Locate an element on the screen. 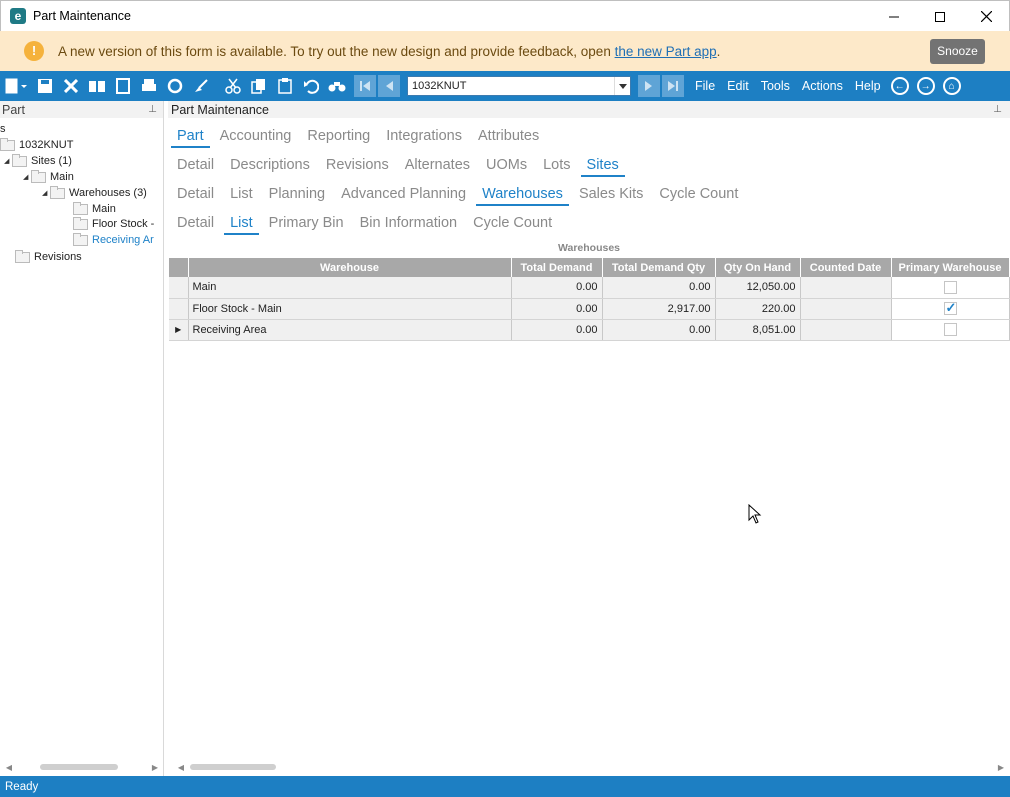 The image size is (1010, 797). tree-node-wh-receiving: Receiving Ar is located at coordinates (113, 239).